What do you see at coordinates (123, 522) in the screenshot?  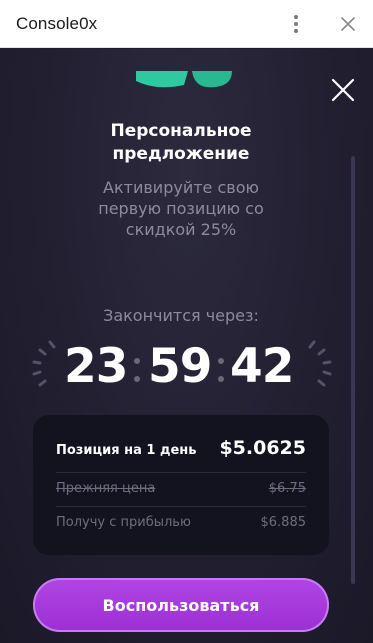 I see `profit-label: Получу с прибылью` at bounding box center [123, 522].